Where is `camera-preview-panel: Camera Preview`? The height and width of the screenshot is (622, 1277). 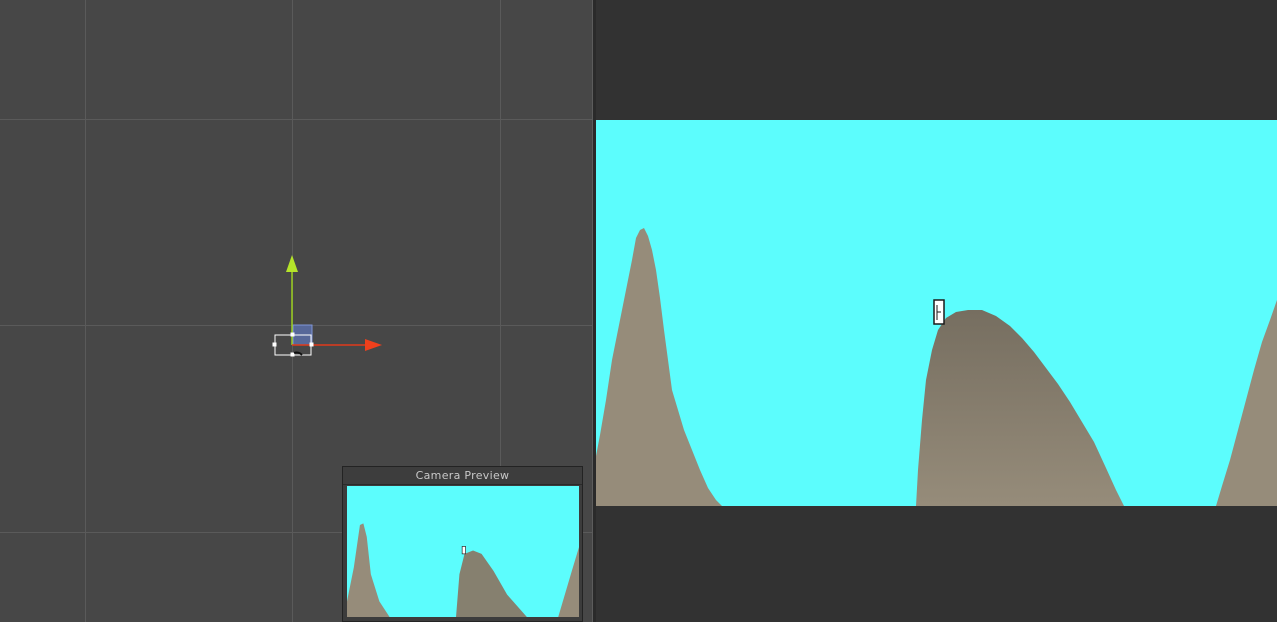 camera-preview-panel: Camera Preview is located at coordinates (462, 544).